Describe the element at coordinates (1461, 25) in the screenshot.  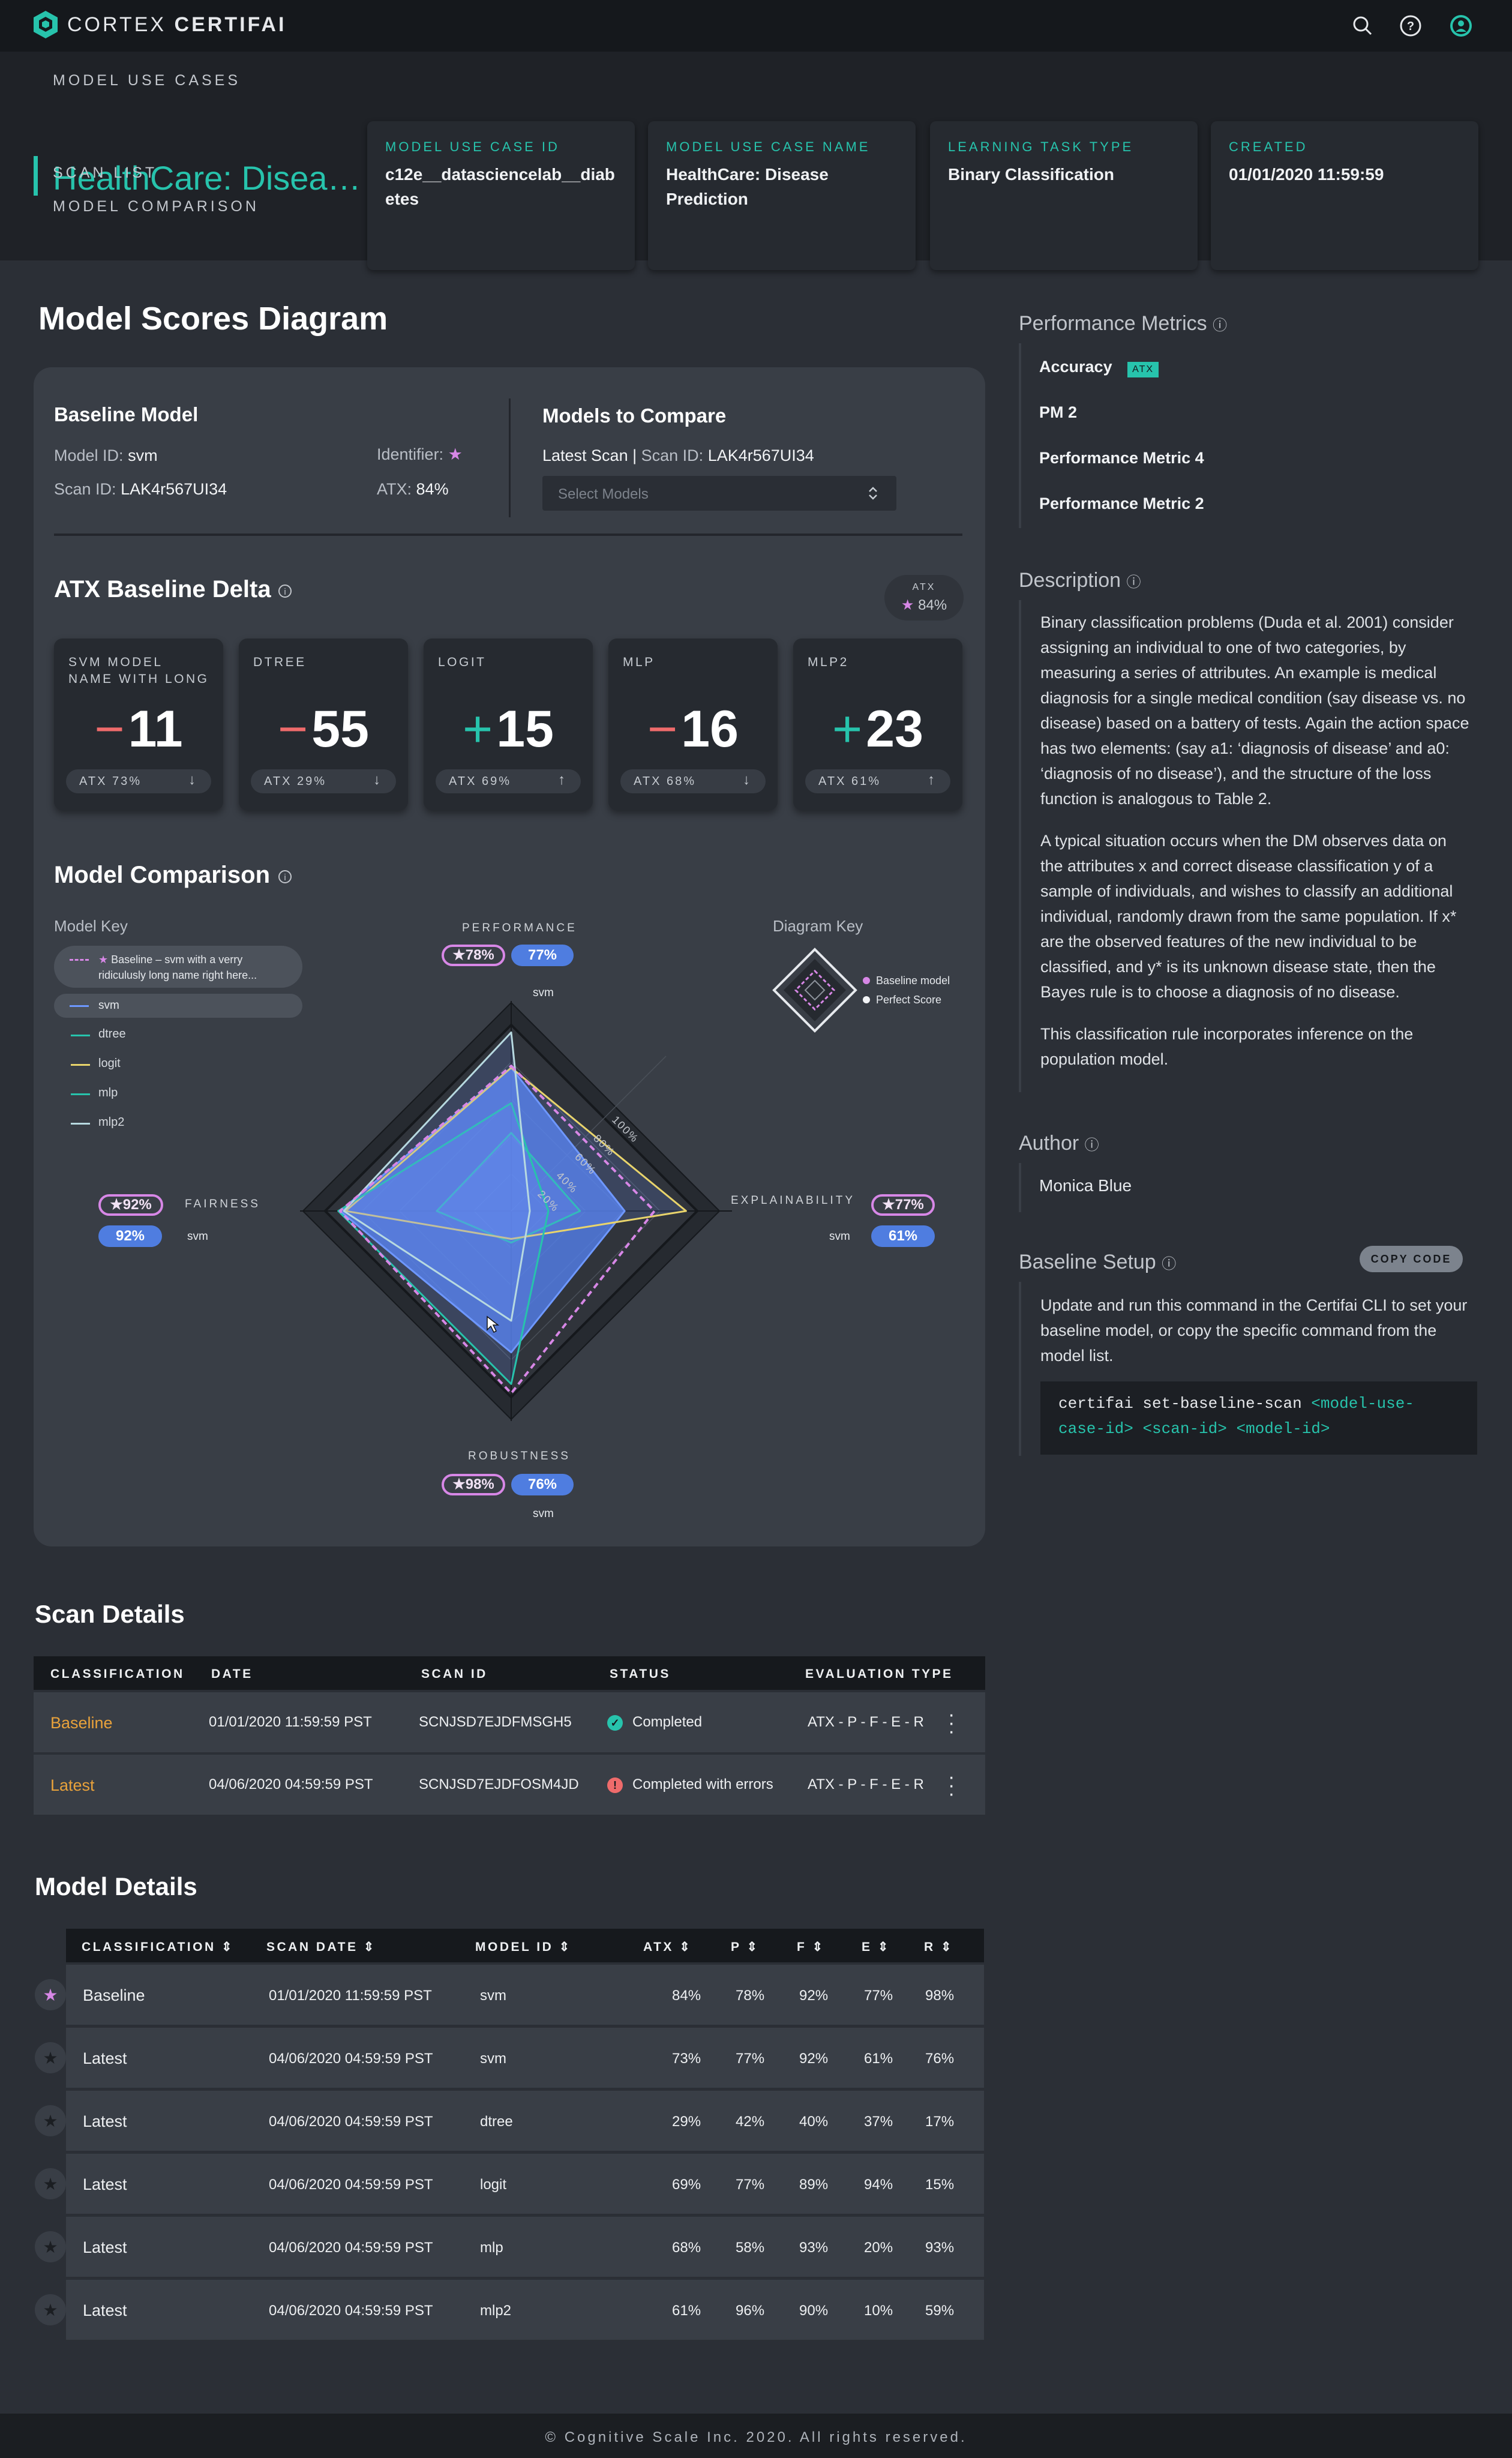
I see `user-avatar-icon` at that location.